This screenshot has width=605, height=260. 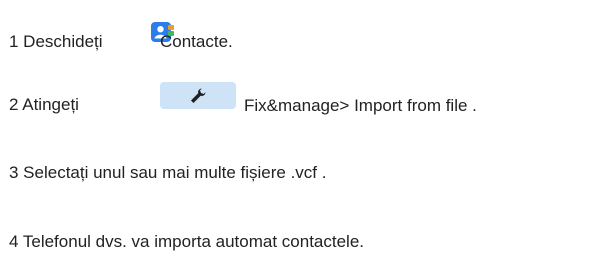 I want to click on step-1-text: 1 Deschideți, so click(x=56, y=42).